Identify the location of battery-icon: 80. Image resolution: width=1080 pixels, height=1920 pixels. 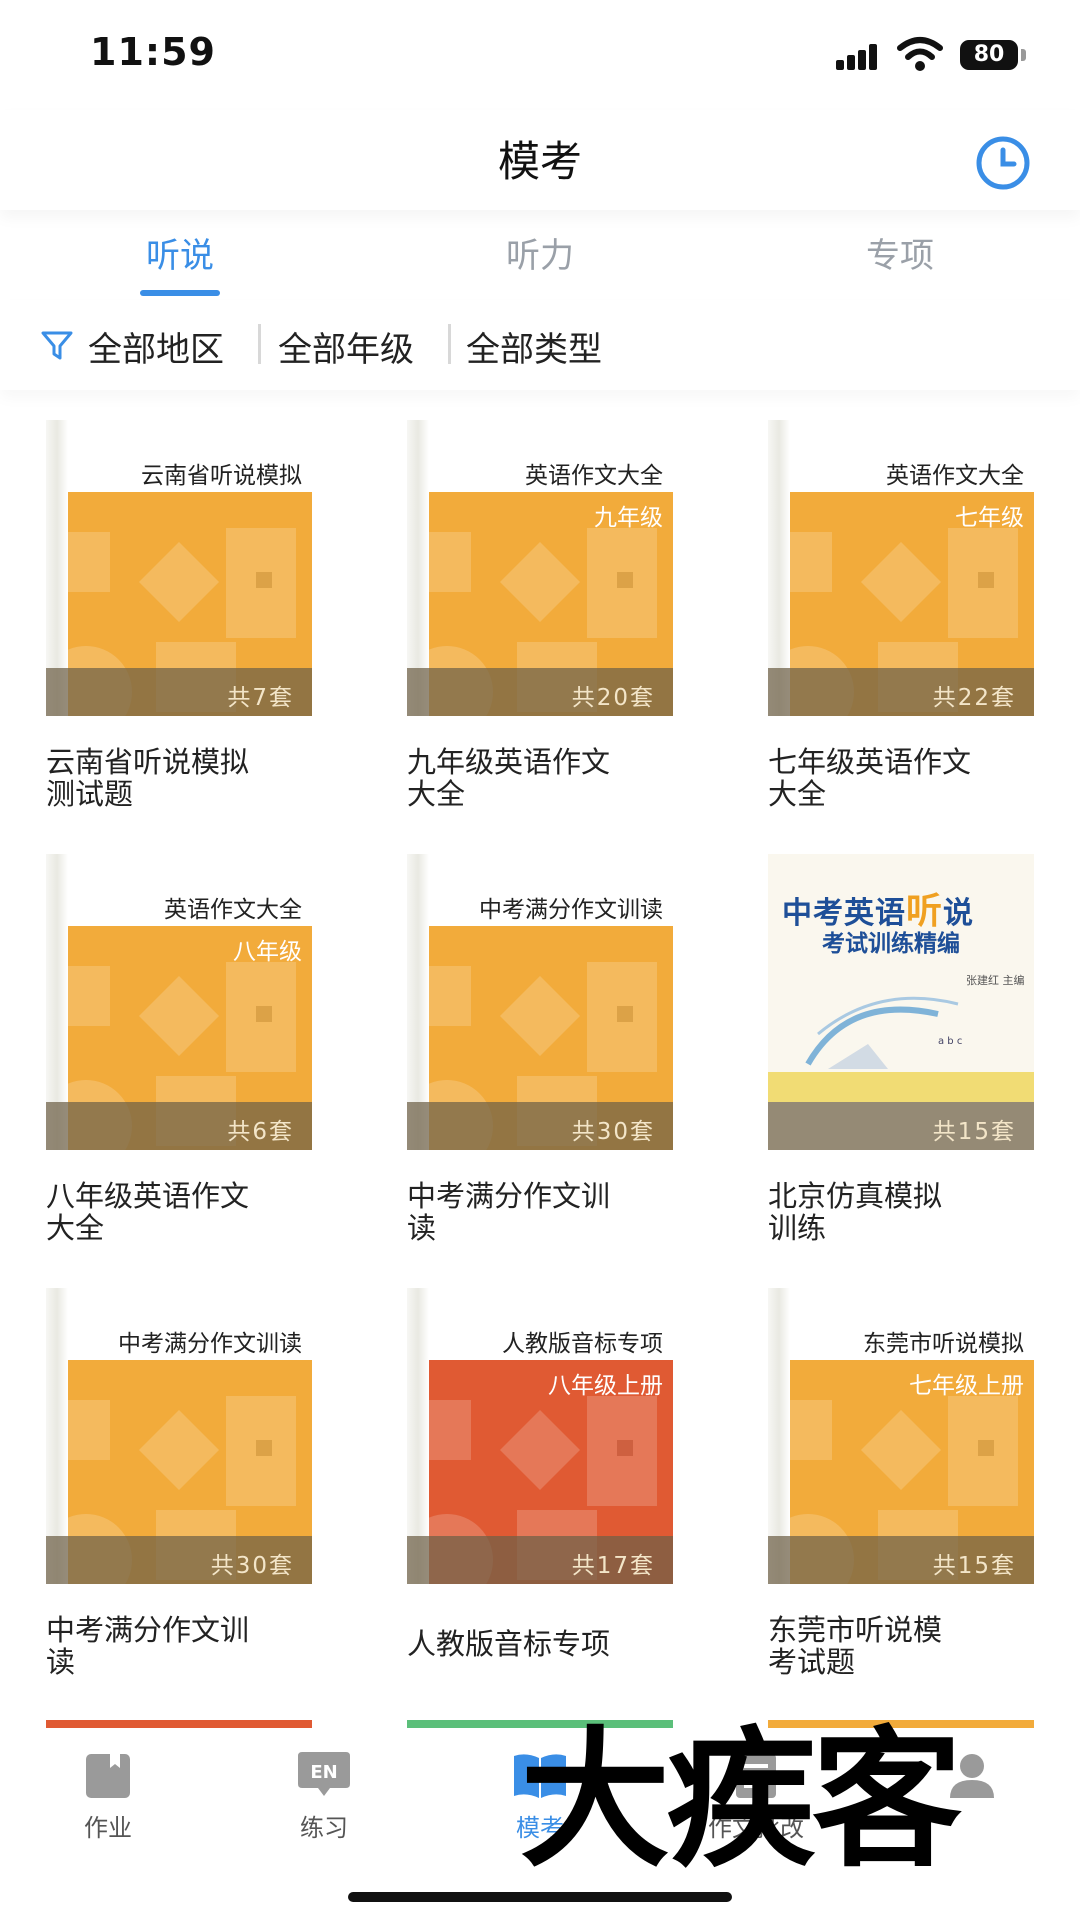
(989, 55).